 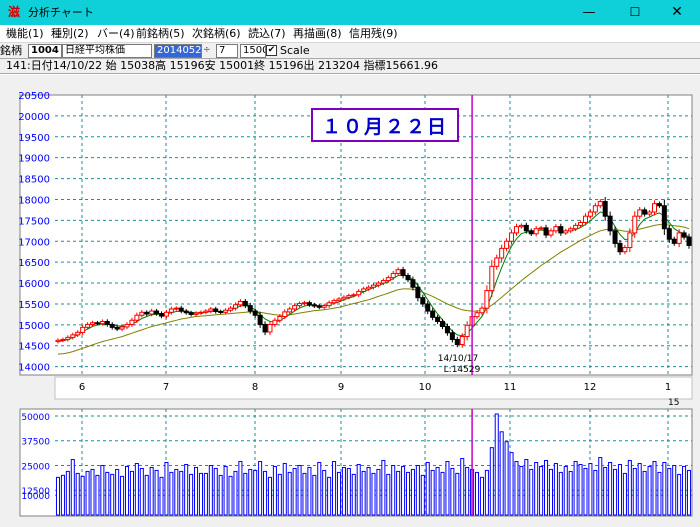 What do you see at coordinates (673, 403) in the screenshot?
I see `year-label: 15` at bounding box center [673, 403].